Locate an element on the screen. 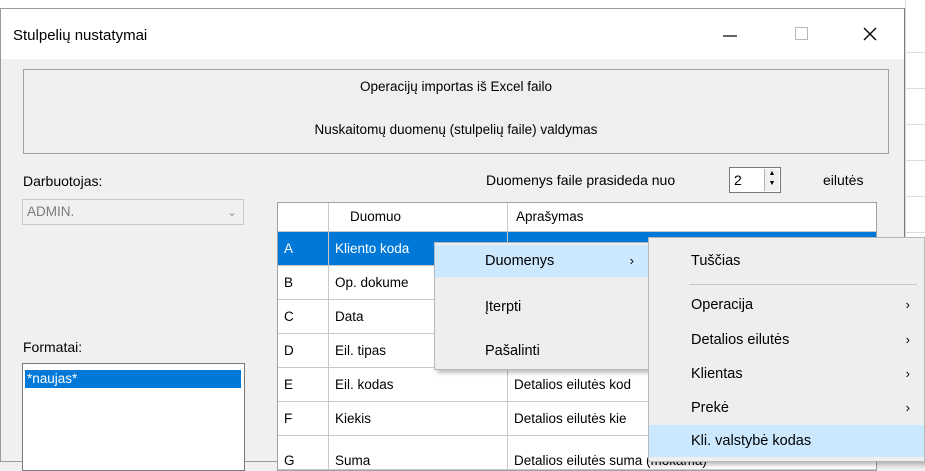  menu-item-duomenys: Duomenys › is located at coordinates (541, 261).